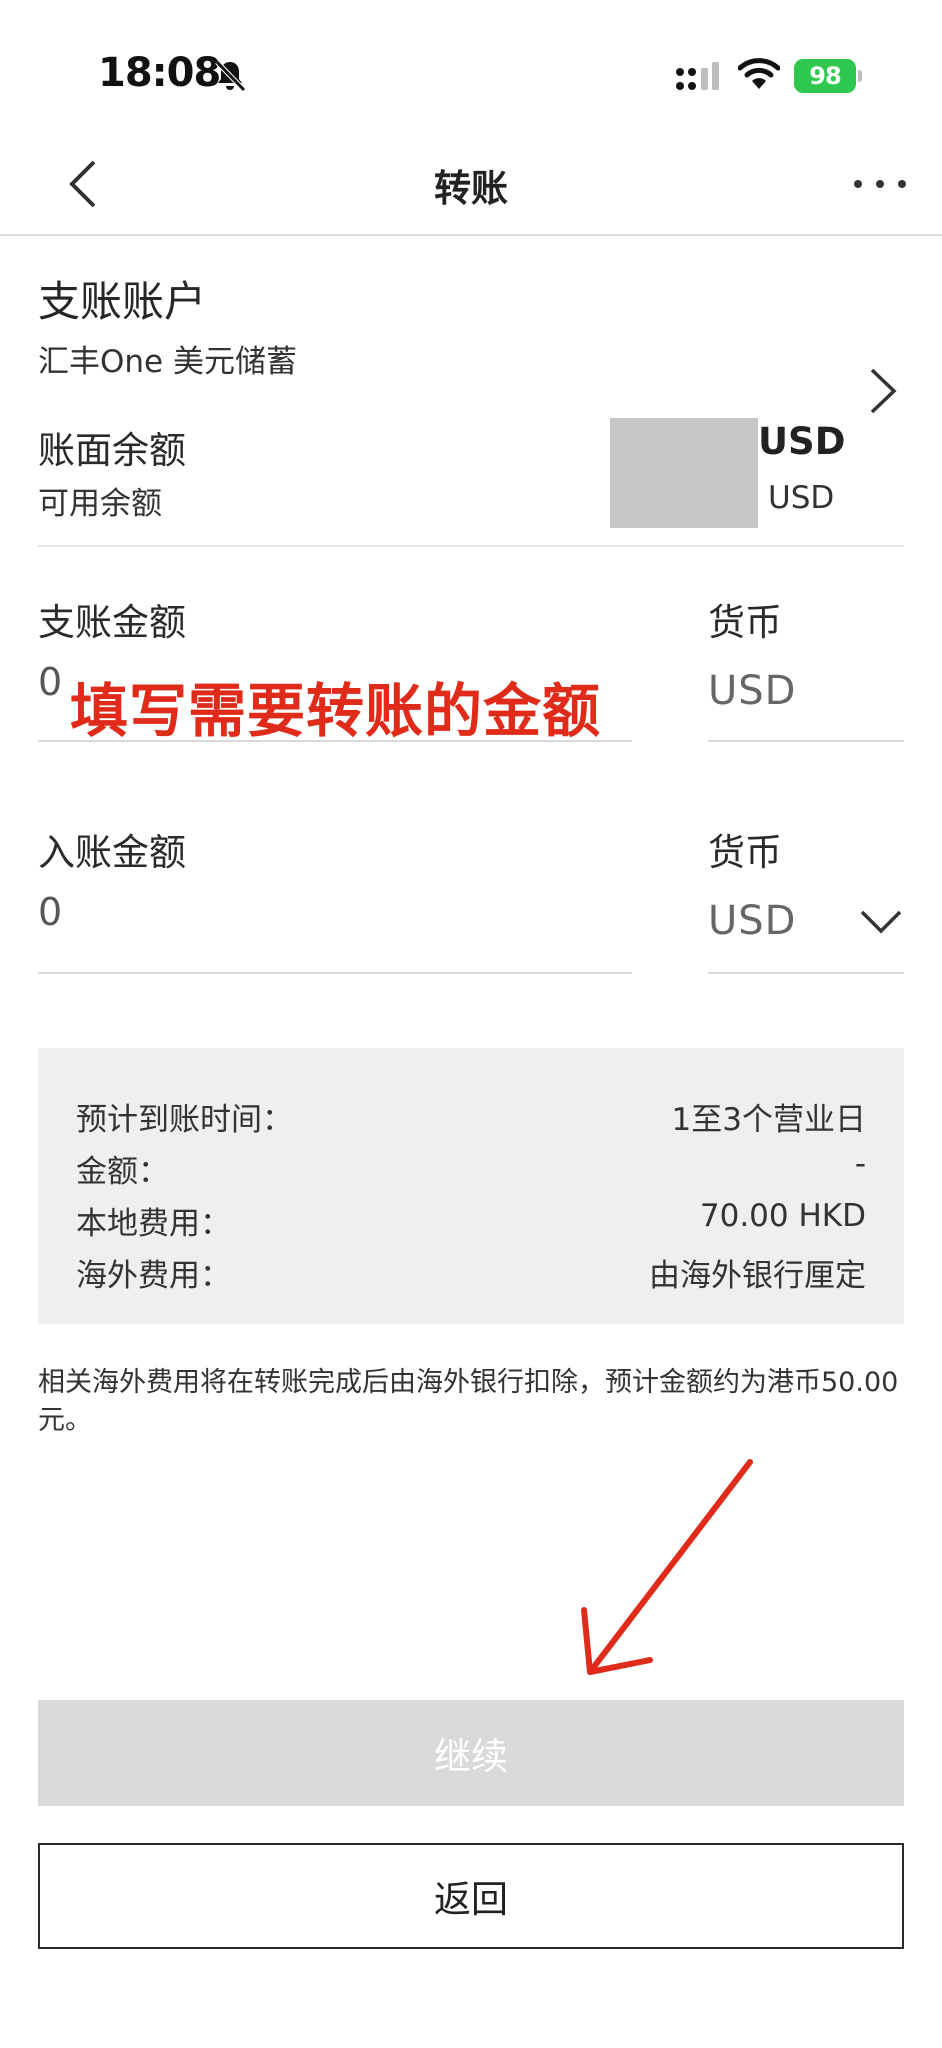  What do you see at coordinates (122, 1172) in the screenshot?
I see `summary-label-amount: 金额：` at bounding box center [122, 1172].